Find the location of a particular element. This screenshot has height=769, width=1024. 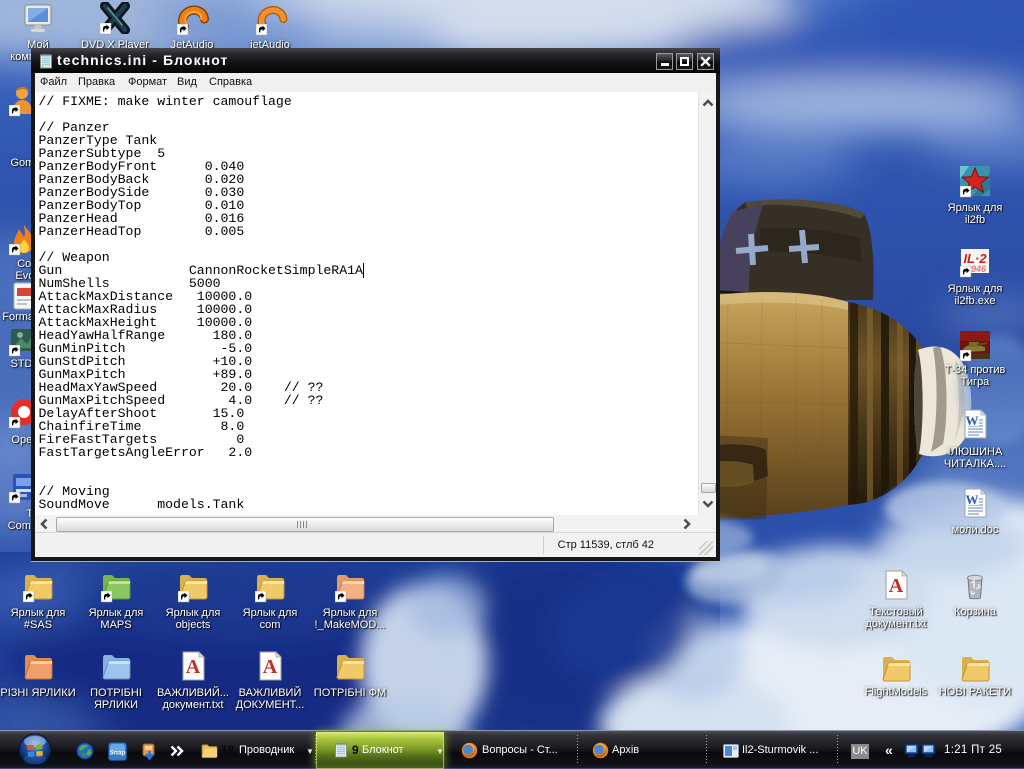

svg-text: Snap is located at coordinates (118, 753).